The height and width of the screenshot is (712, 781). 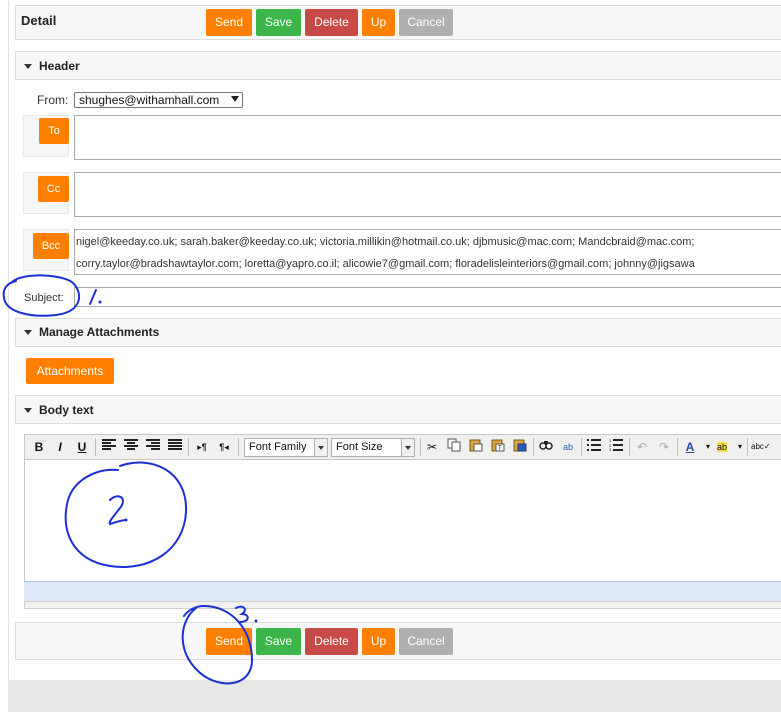 I want to click on up-button-bottom: Up, so click(x=378, y=641).